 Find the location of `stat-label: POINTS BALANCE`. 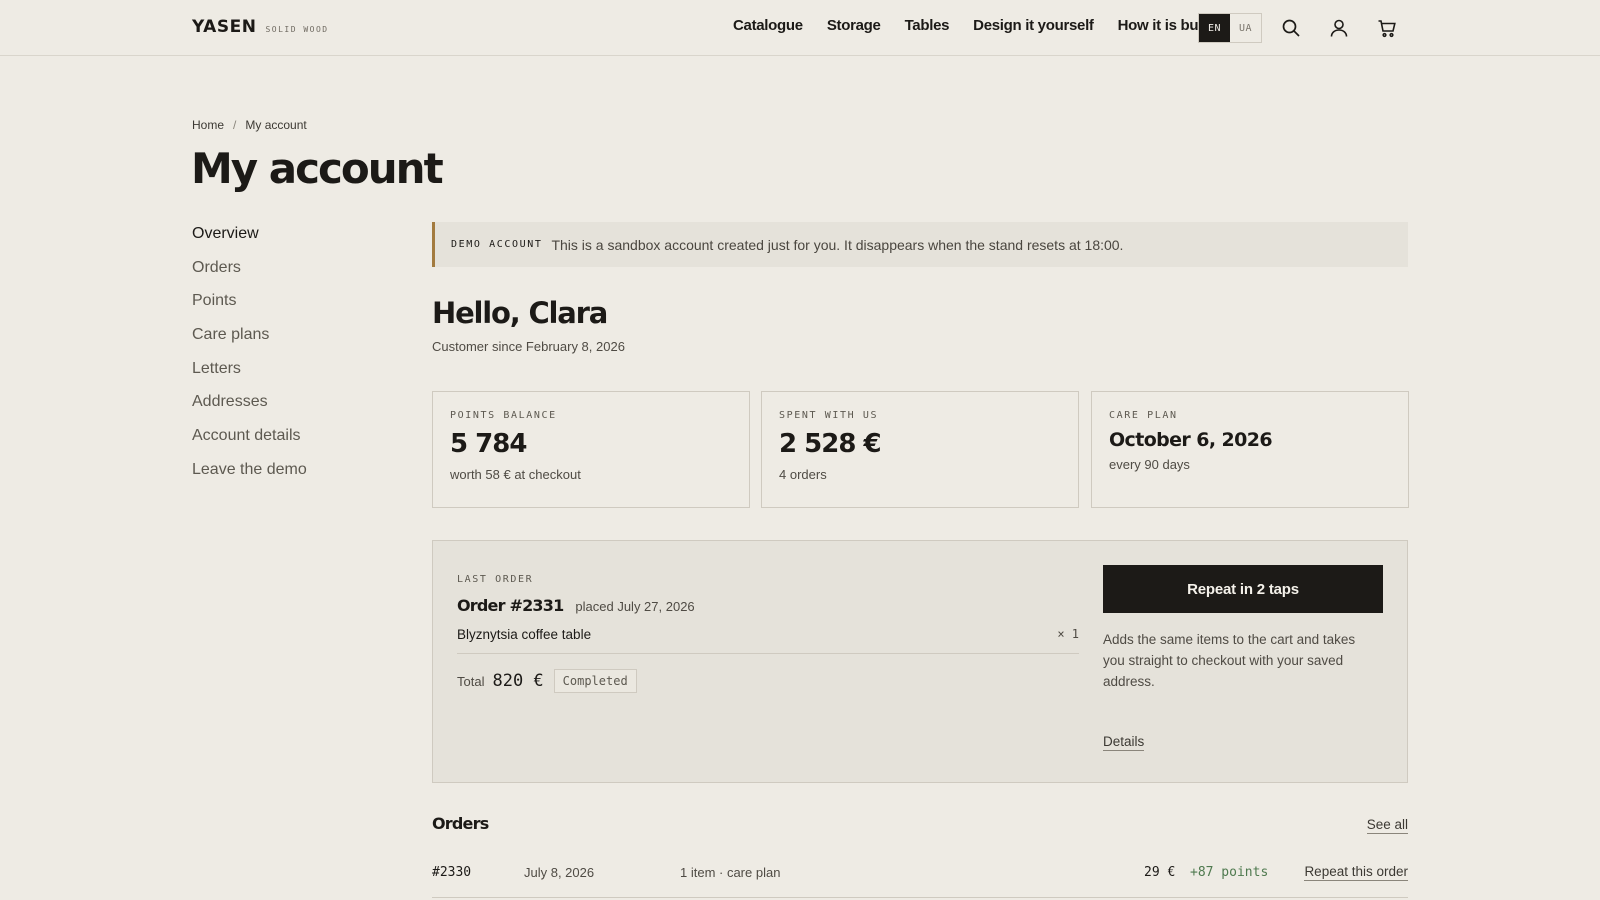

stat-label: POINTS BALANCE is located at coordinates (503, 415).